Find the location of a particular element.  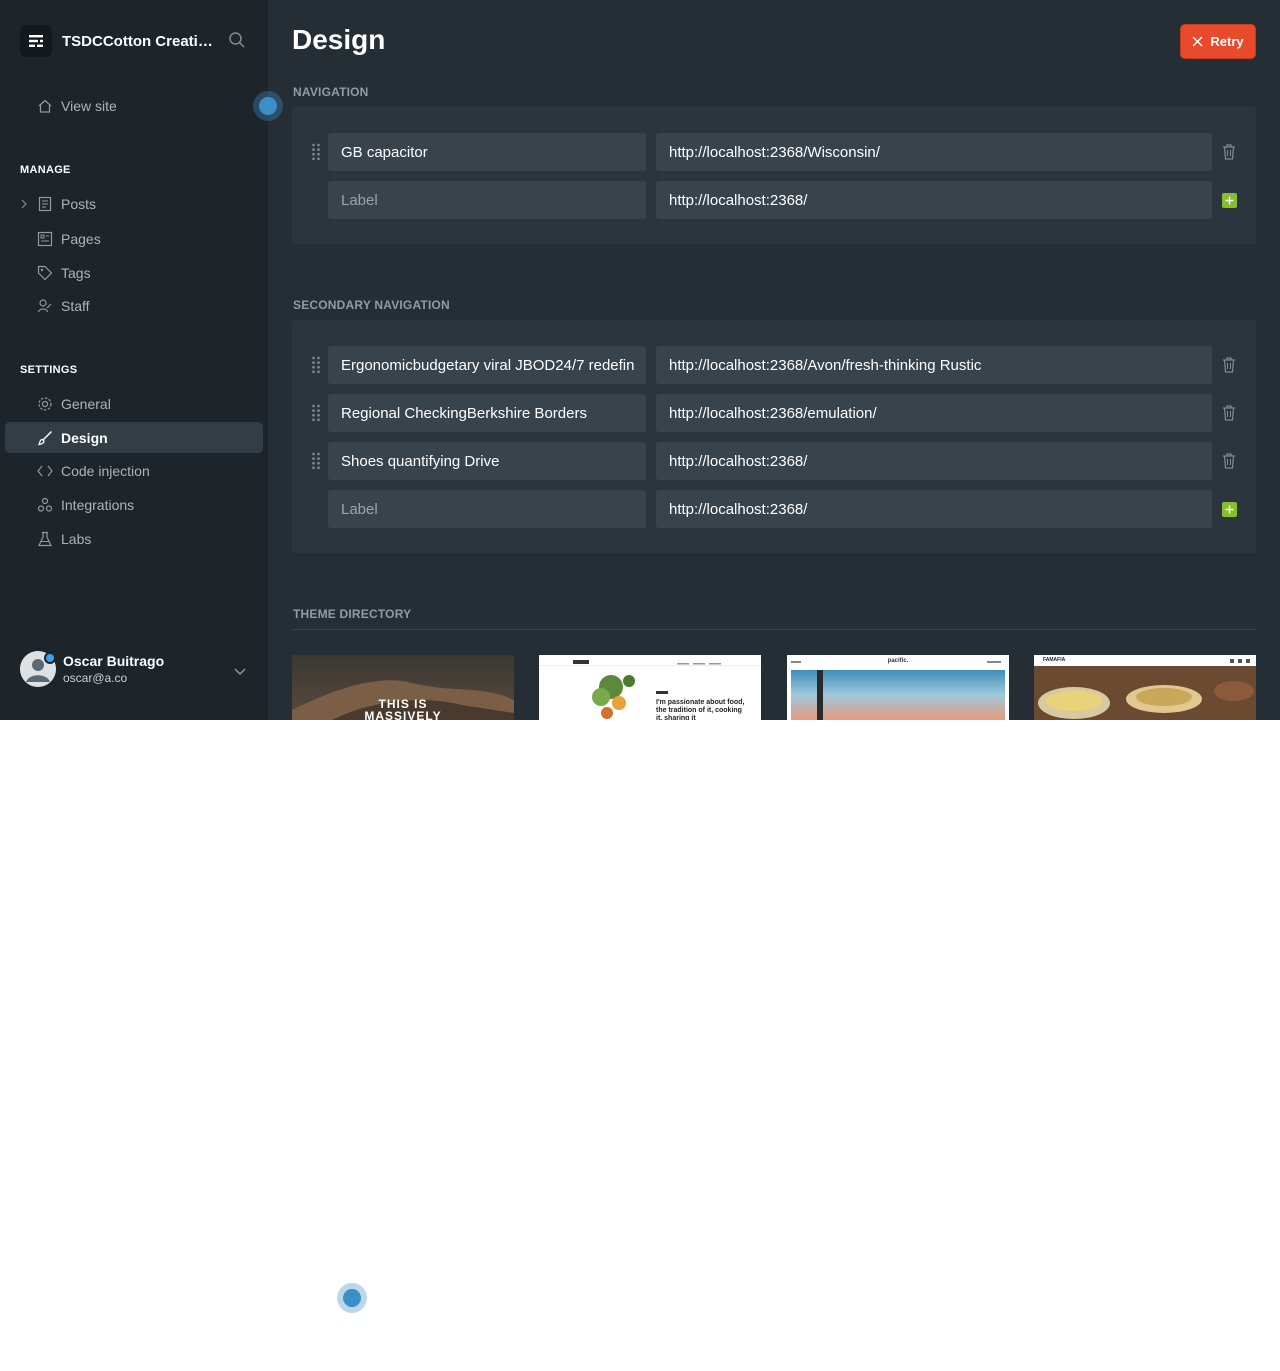

view-site-link: View site is located at coordinates (76, 106).